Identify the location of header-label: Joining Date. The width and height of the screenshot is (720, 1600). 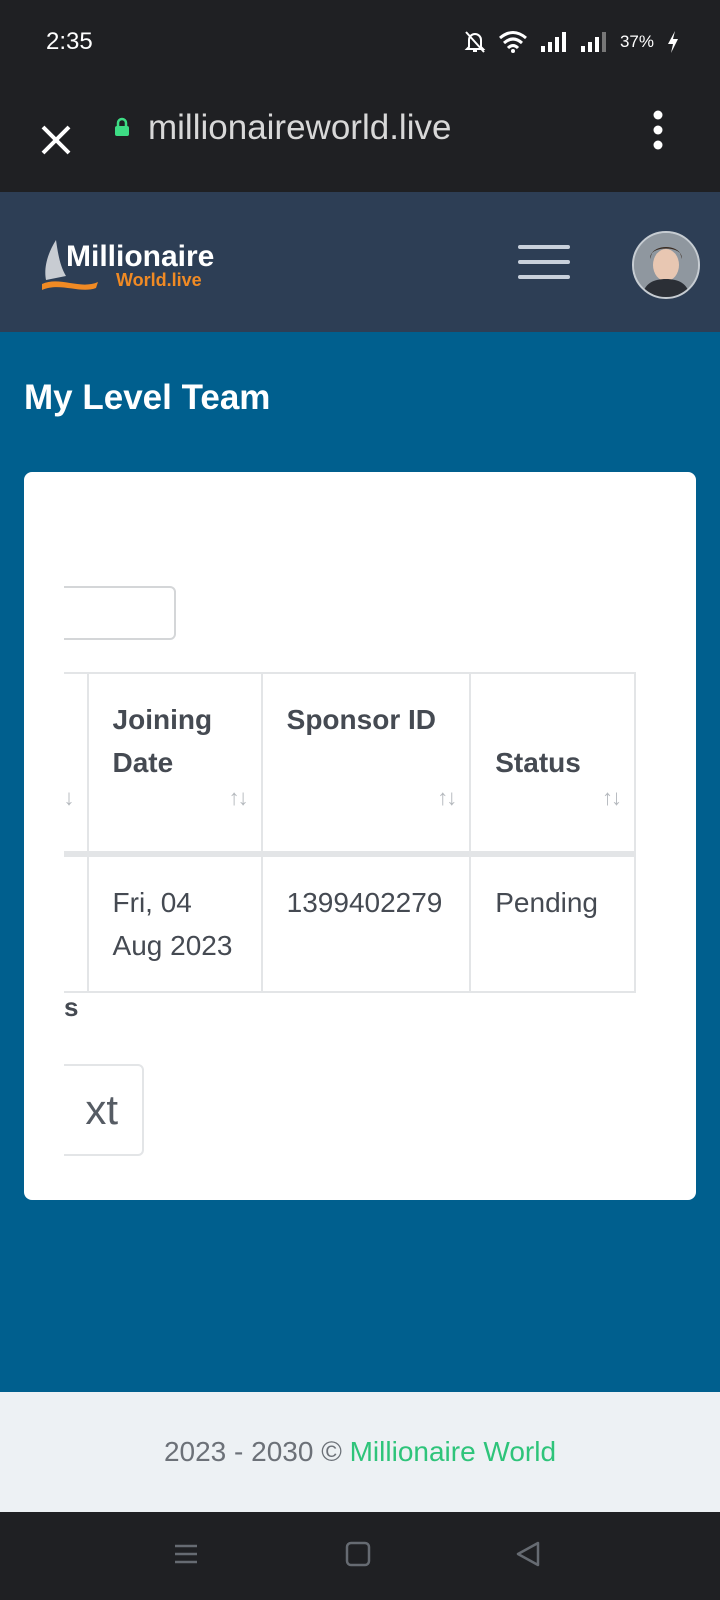
(162, 741).